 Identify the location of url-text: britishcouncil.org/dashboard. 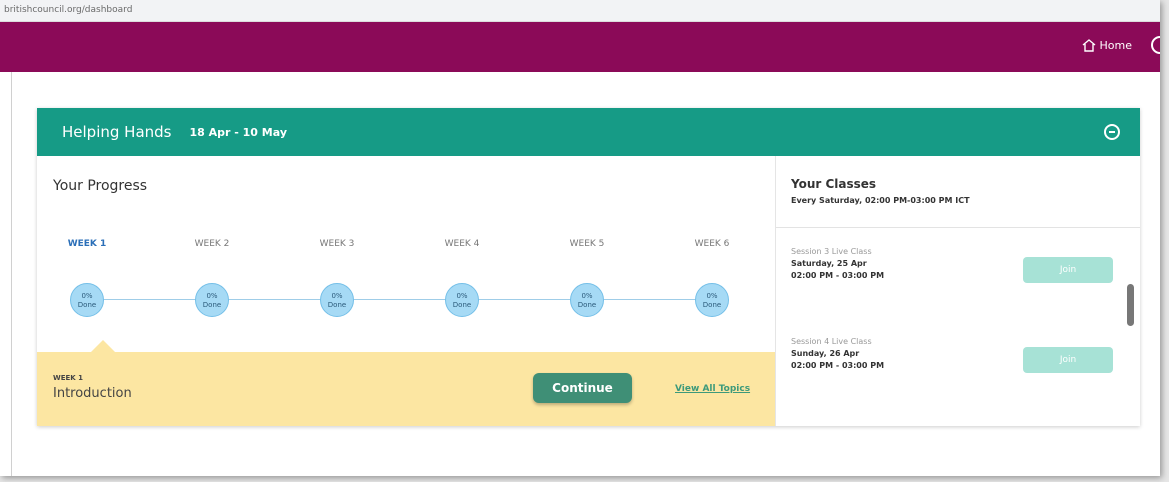
(68, 10).